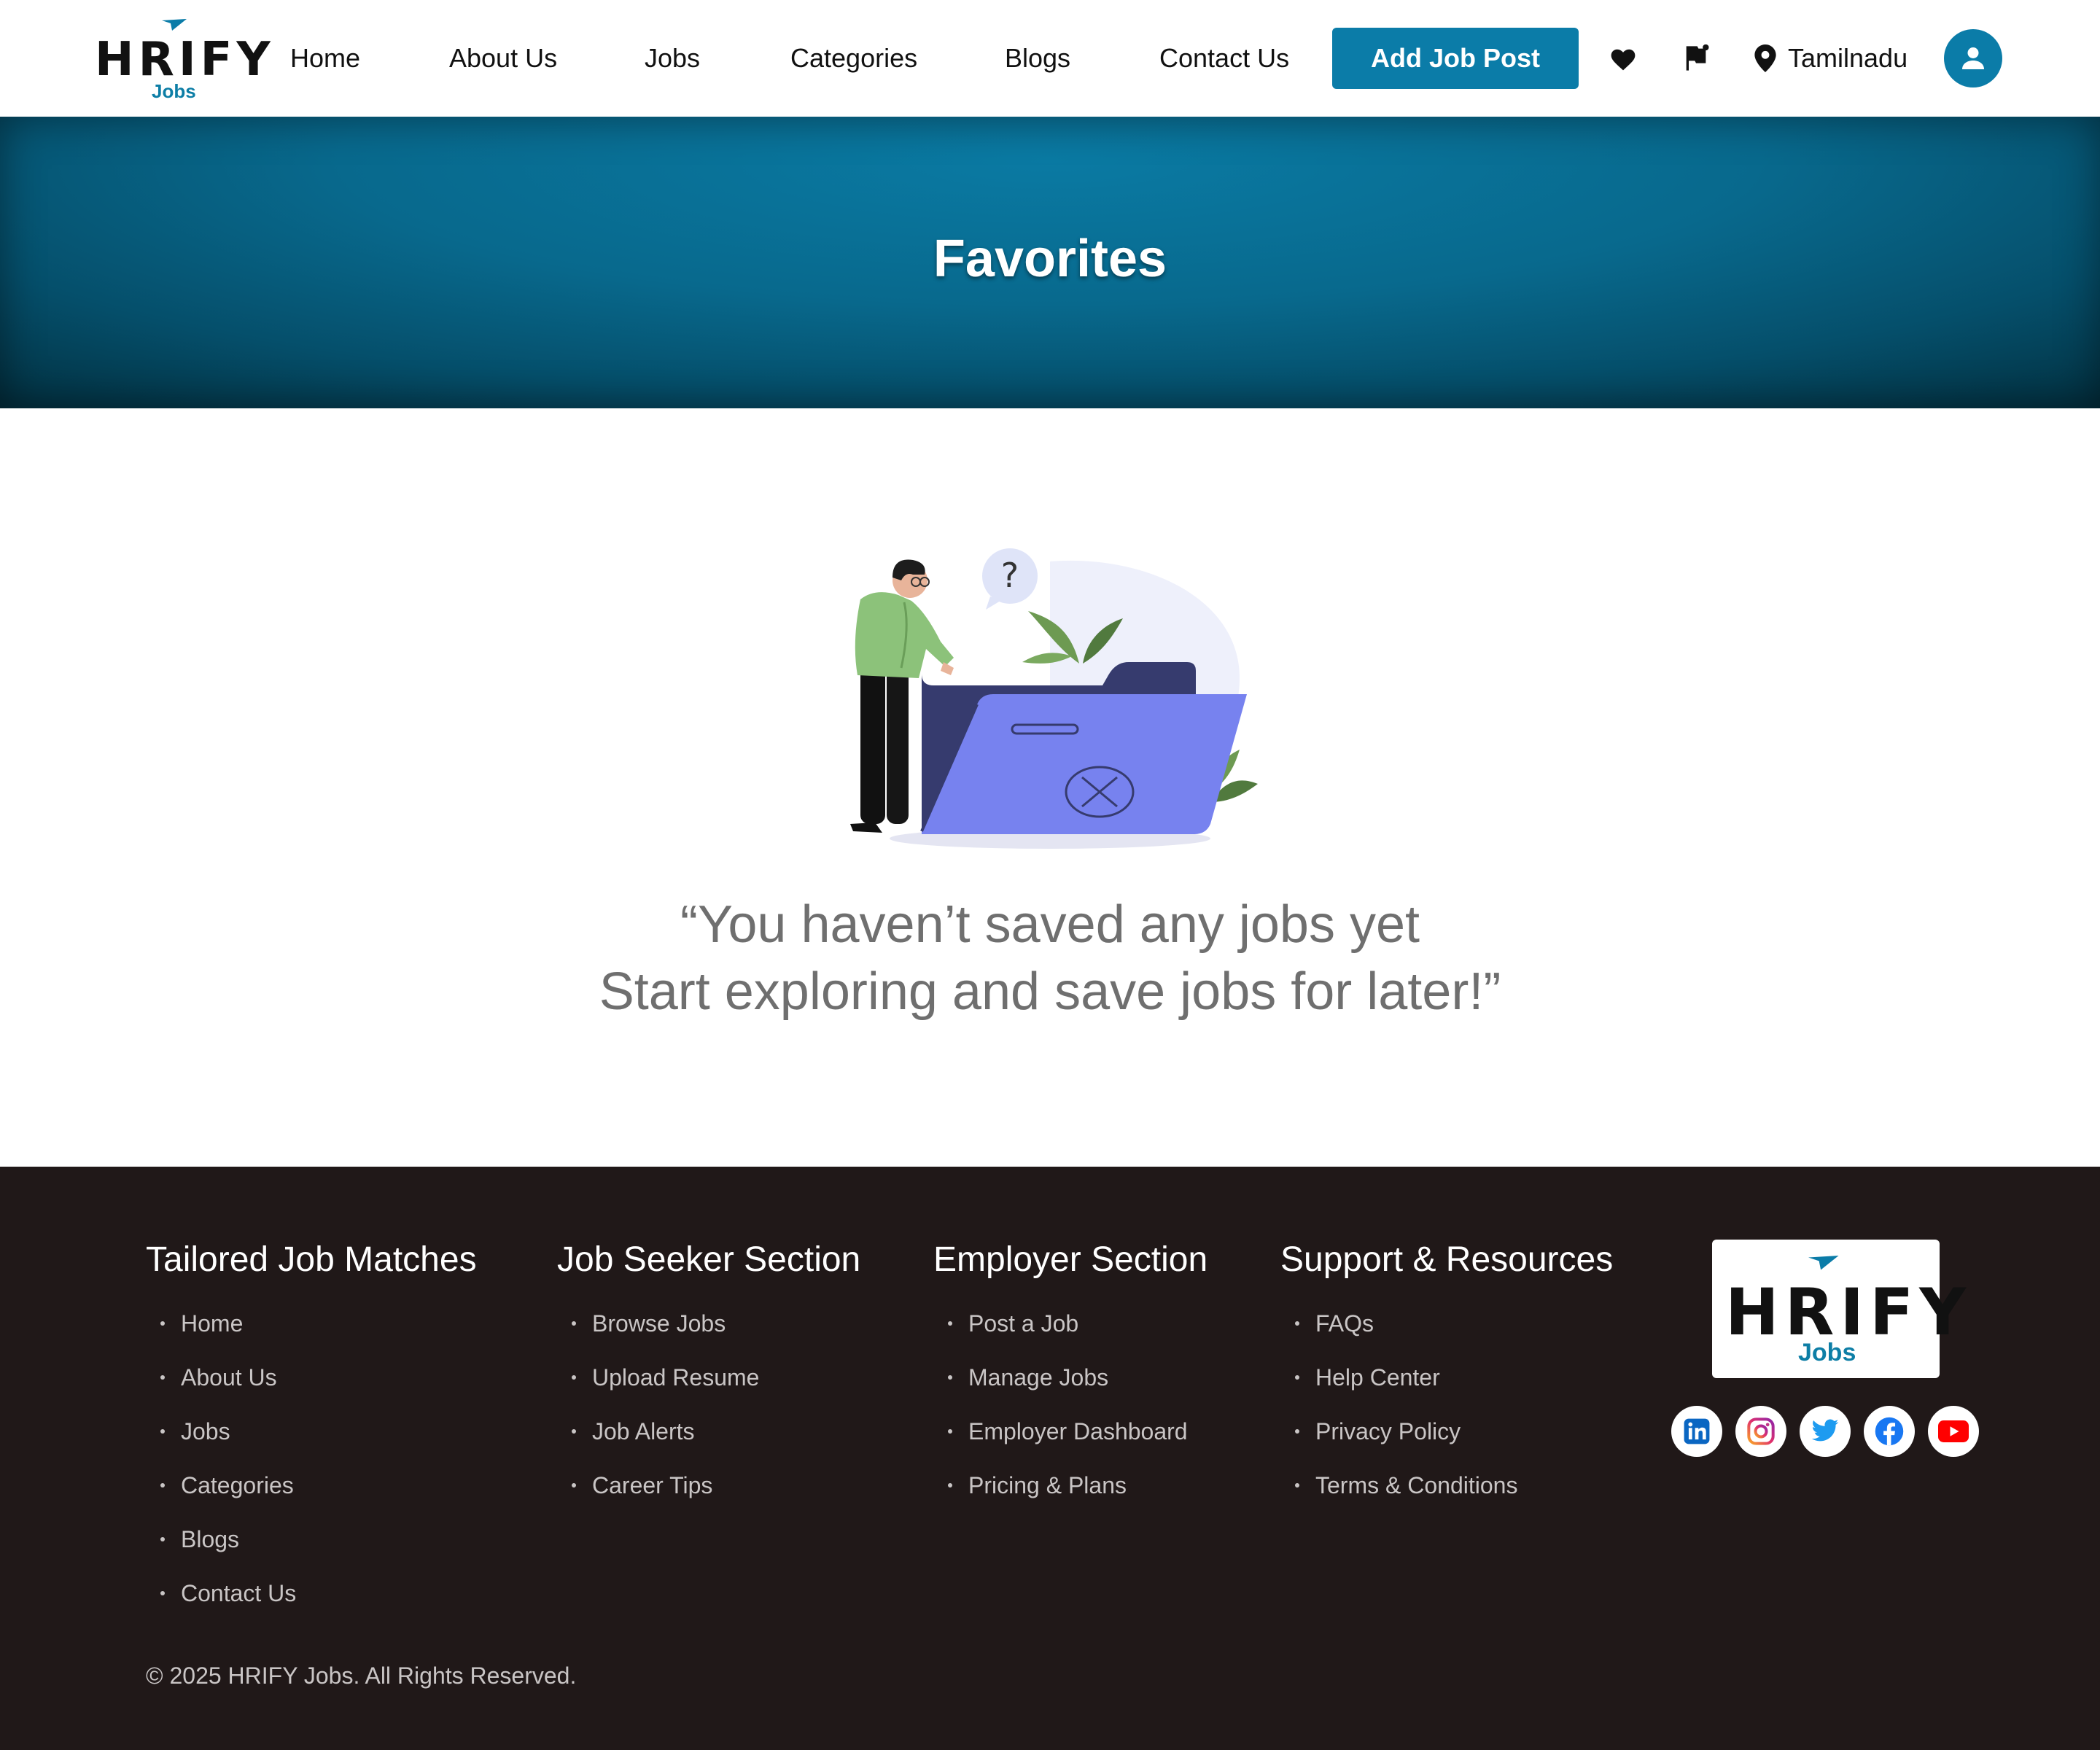 The width and height of the screenshot is (2100, 1750). What do you see at coordinates (1050, 924) in the screenshot?
I see `empty-message-line-1: “You haven’t saved any jobs yet` at bounding box center [1050, 924].